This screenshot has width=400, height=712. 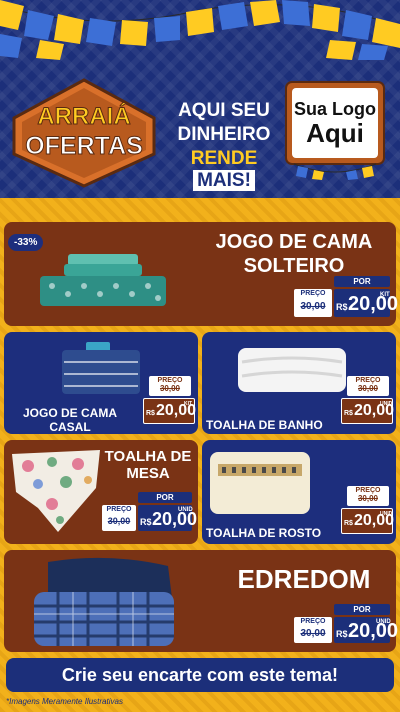 I want to click on tagline-rende: RENDE, so click(x=224, y=158).